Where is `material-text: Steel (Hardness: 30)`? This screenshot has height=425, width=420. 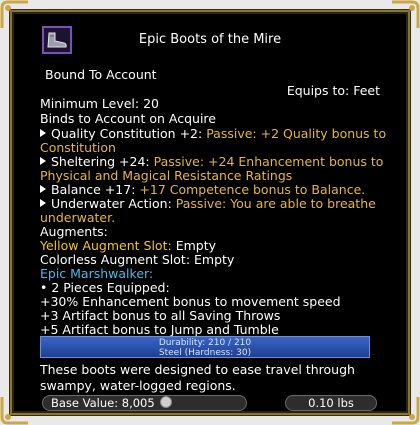
material-text: Steel (Hardness: 30) is located at coordinates (205, 353).